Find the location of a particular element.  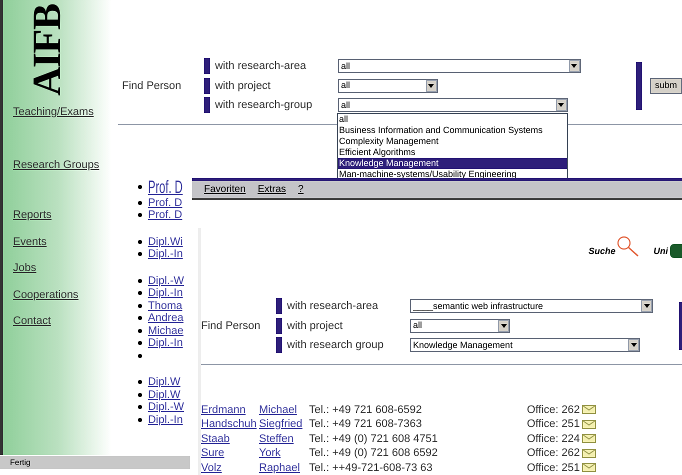

last-name-link: Staab is located at coordinates (230, 439).